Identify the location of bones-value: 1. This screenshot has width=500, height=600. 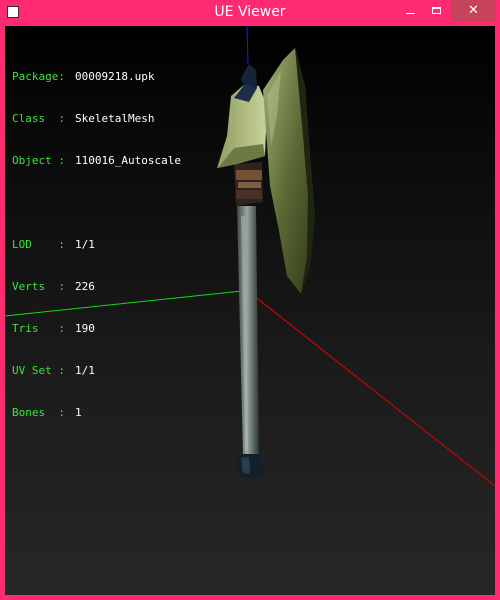
(78, 412).